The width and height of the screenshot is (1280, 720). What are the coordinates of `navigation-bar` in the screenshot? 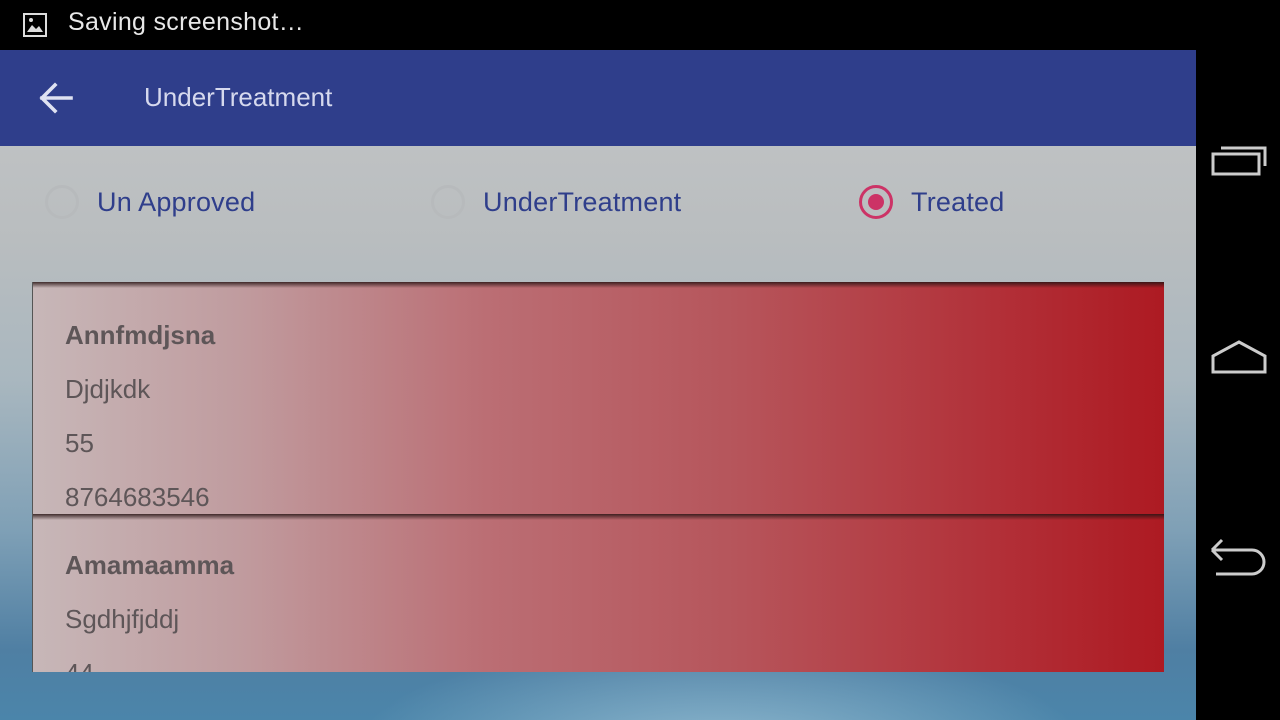 It's located at (1238, 385).